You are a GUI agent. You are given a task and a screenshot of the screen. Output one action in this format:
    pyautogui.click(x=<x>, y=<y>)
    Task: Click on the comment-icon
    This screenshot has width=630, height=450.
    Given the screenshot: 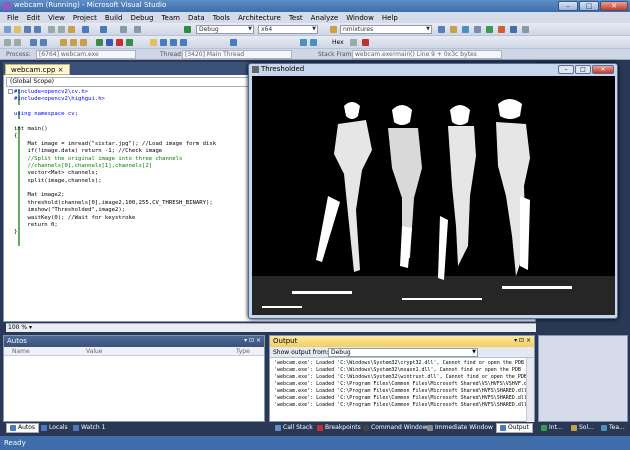 What is the action you would take?
    pyautogui.click(x=7, y=42)
    